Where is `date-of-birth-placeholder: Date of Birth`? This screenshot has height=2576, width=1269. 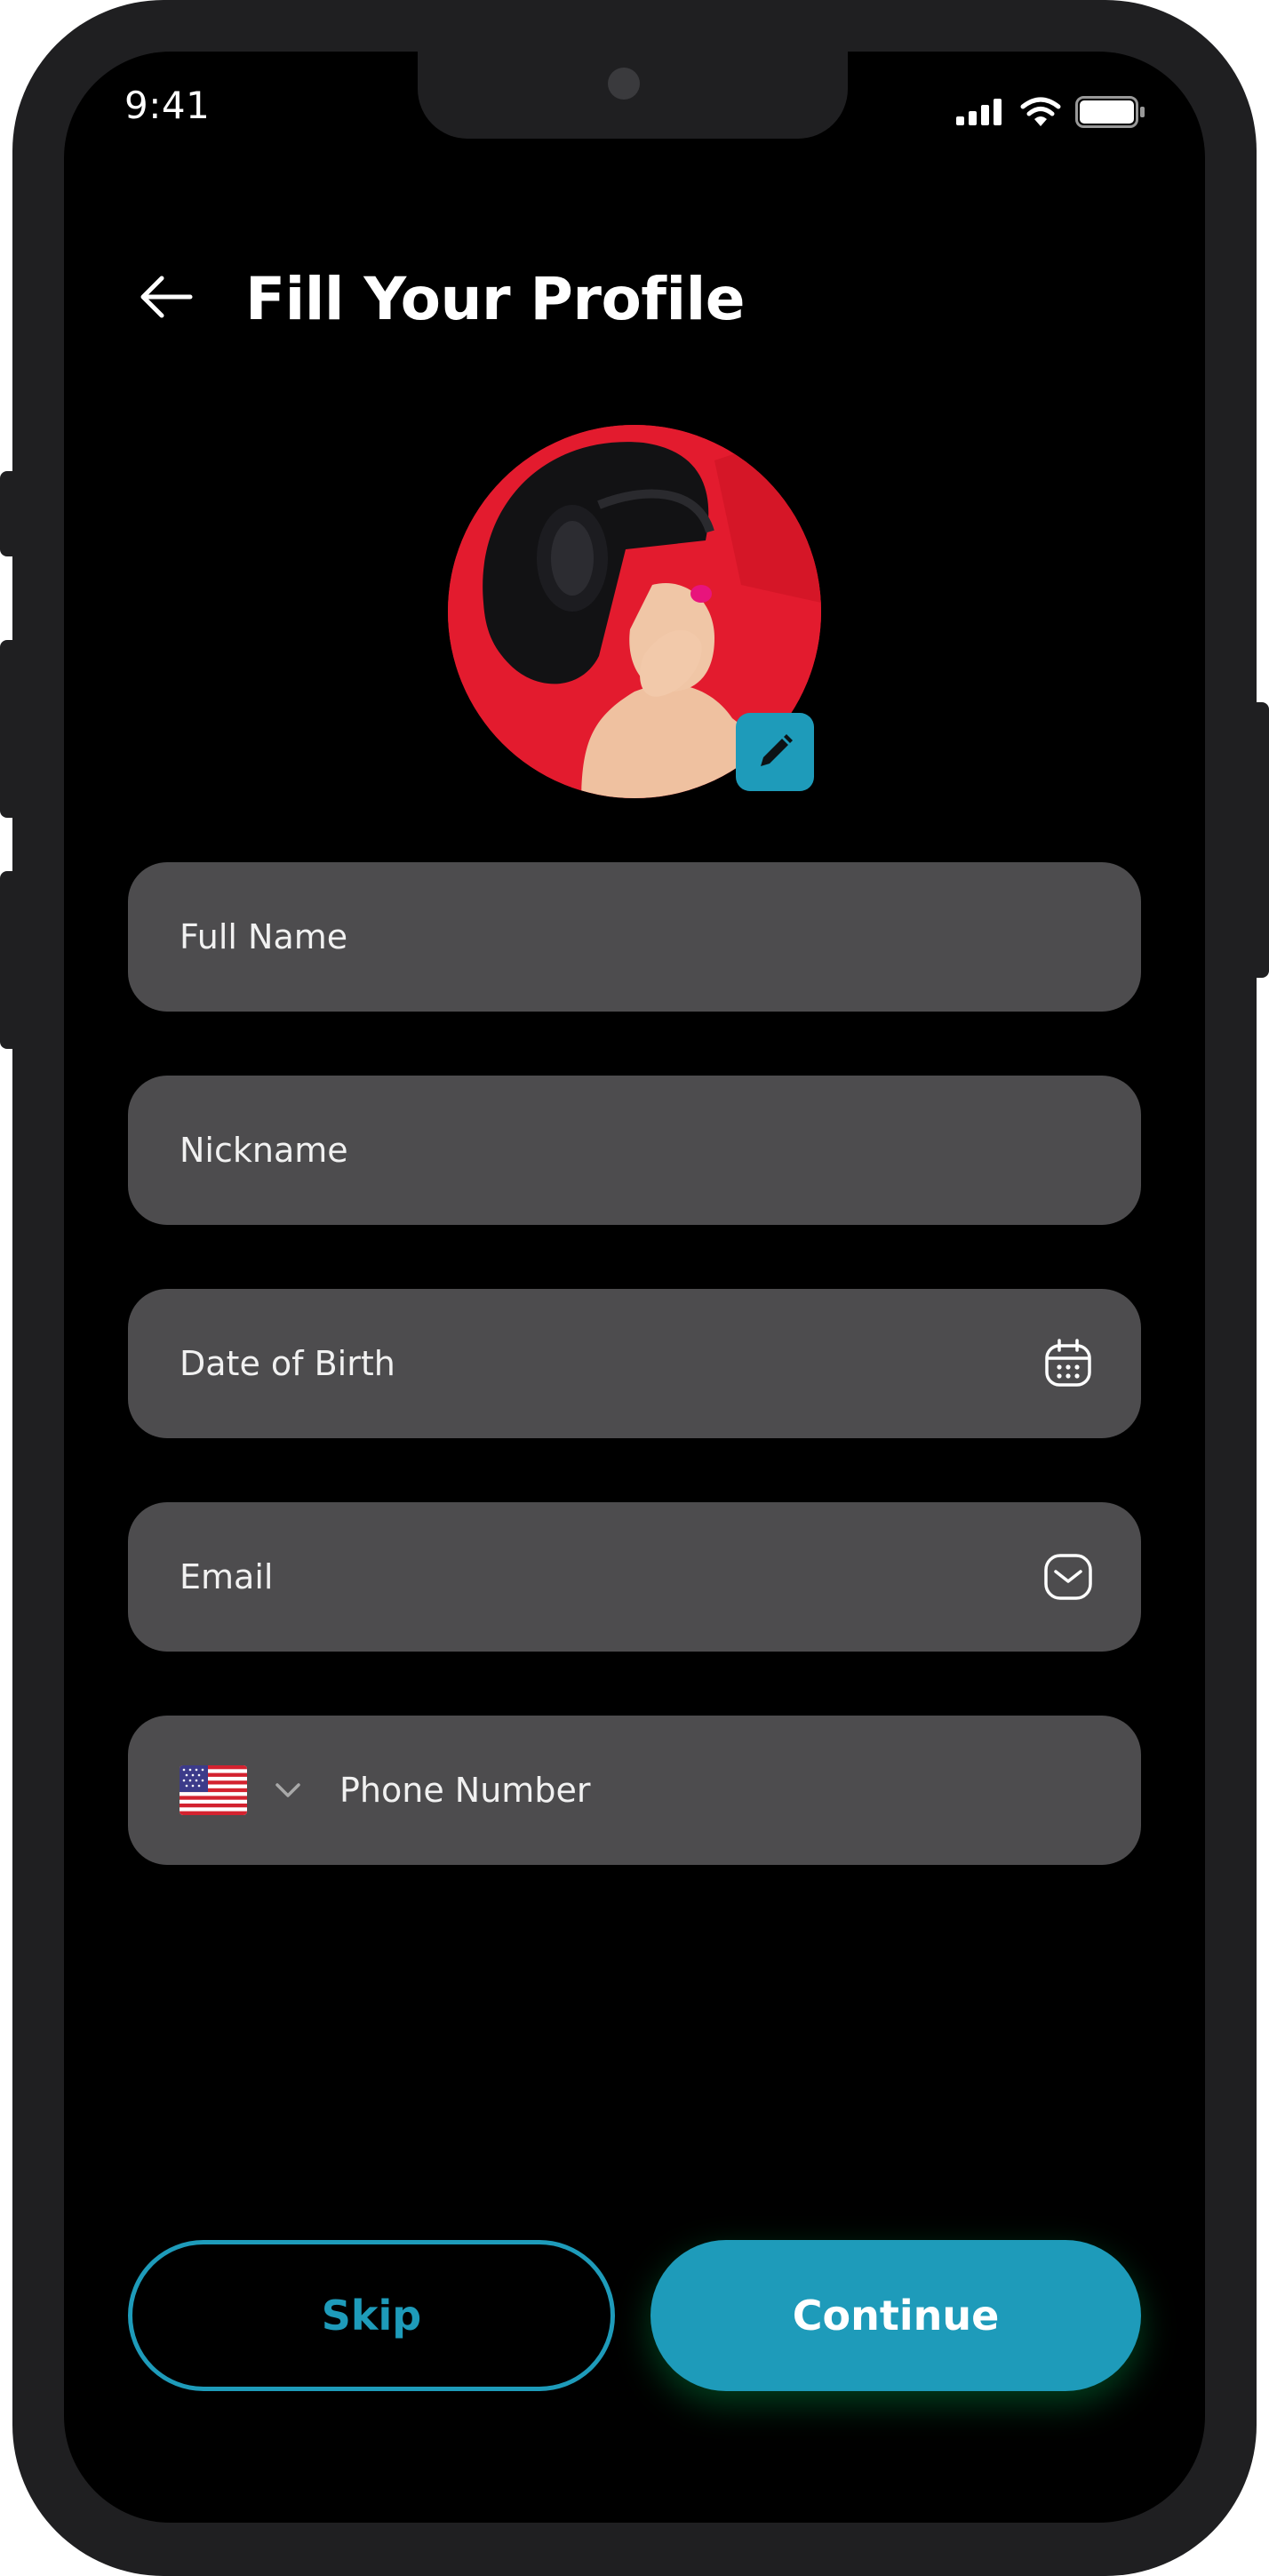 date-of-birth-placeholder: Date of Birth is located at coordinates (287, 1363).